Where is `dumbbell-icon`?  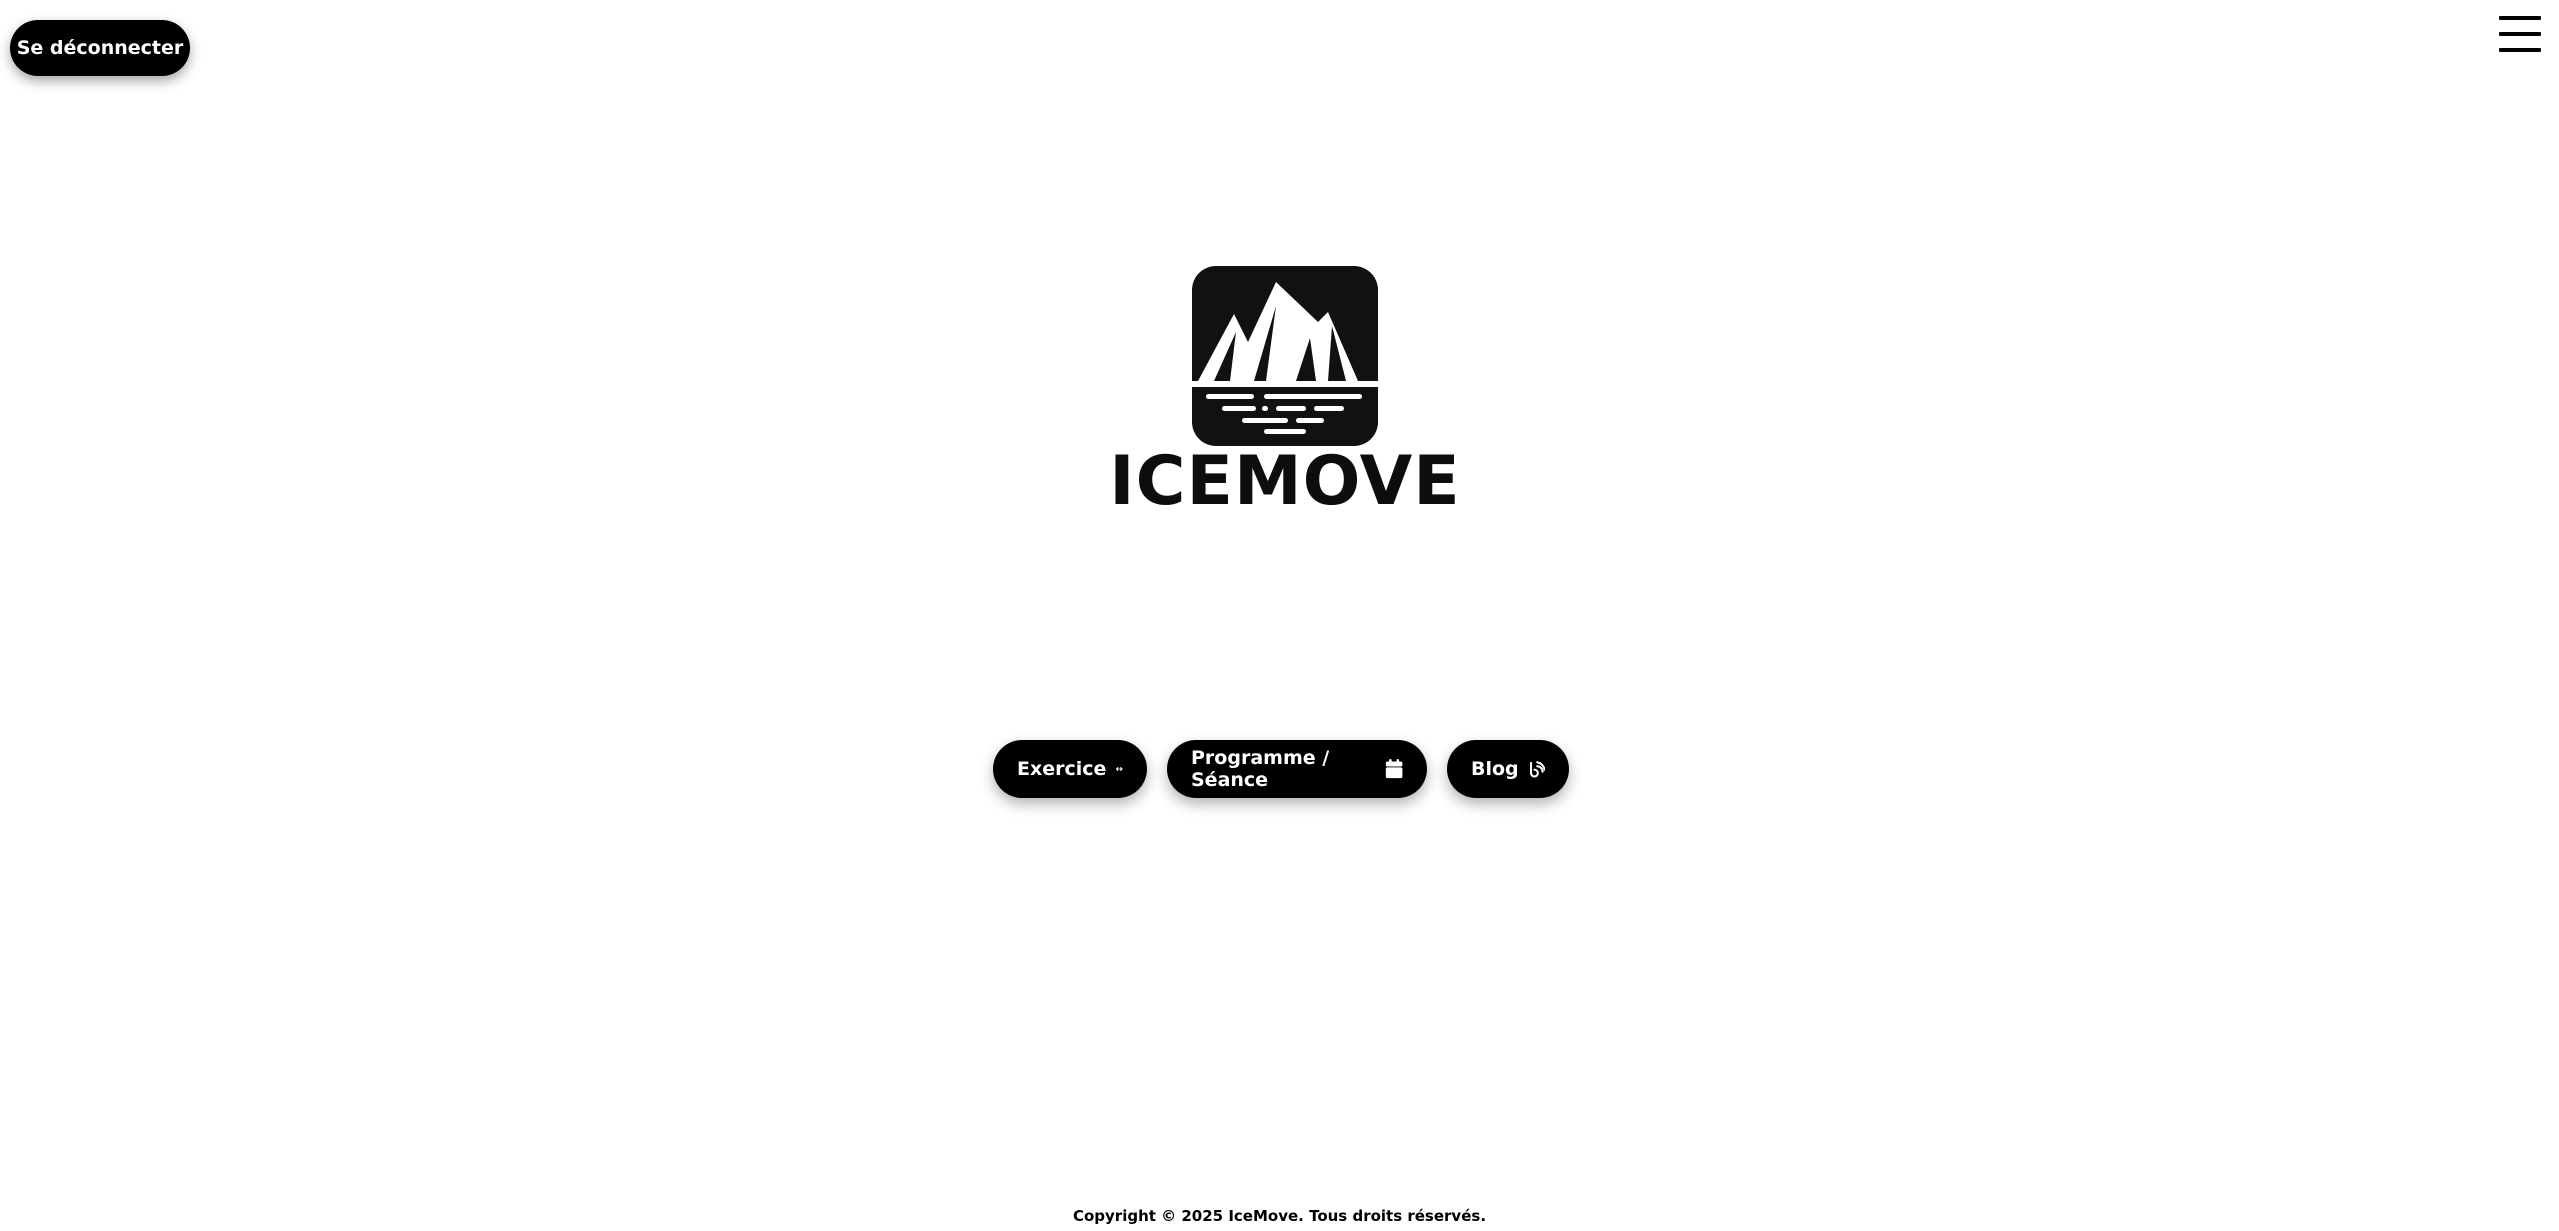
dumbbell-icon is located at coordinates (1119, 769).